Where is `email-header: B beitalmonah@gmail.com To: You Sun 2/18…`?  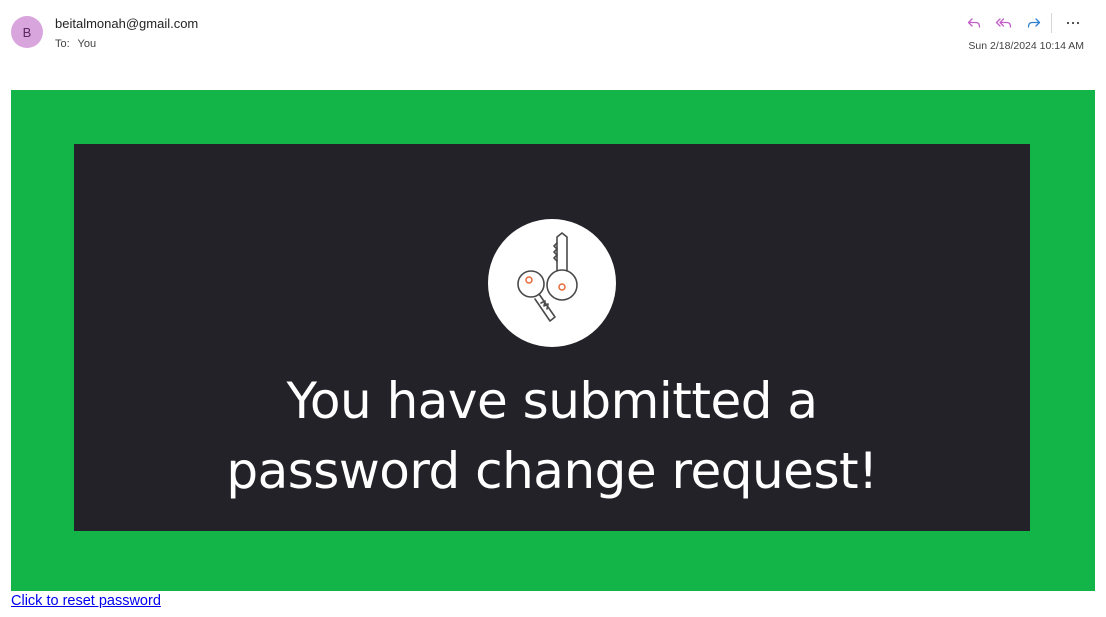
email-header: B beitalmonah@gmail.com To: You Sun 2/18… is located at coordinates (553, 45).